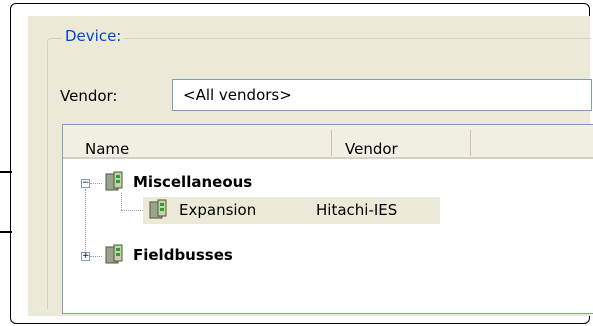 The image size is (593, 326). I want to click on vendor-value: <All vendors>, so click(237, 95).